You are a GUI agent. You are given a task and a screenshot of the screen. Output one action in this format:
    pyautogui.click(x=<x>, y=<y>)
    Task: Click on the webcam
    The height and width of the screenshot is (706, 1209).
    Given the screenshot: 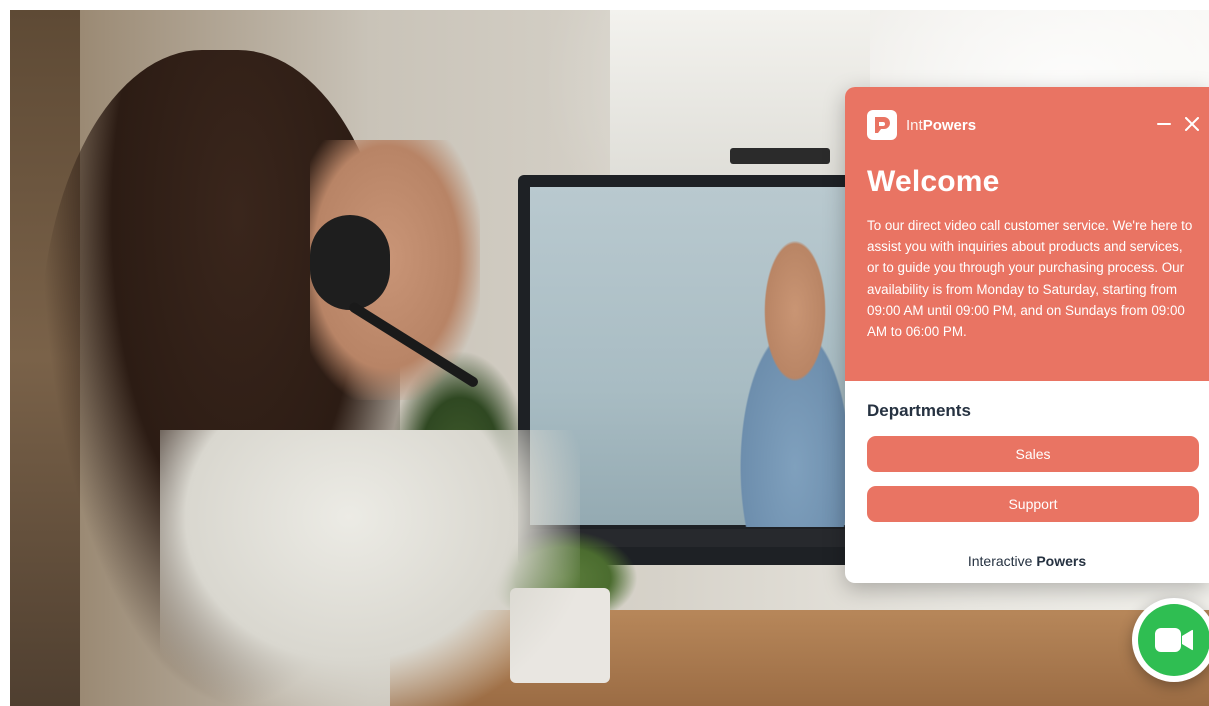 What is the action you would take?
    pyautogui.click(x=780, y=156)
    